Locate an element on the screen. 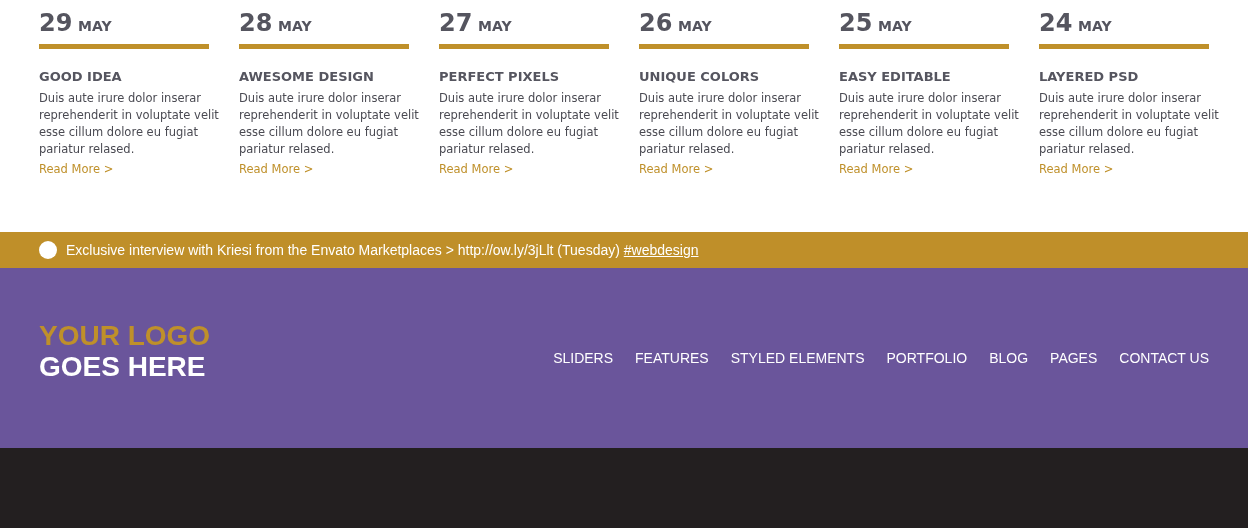  post-title: LAYERED PSD is located at coordinates (1089, 76).